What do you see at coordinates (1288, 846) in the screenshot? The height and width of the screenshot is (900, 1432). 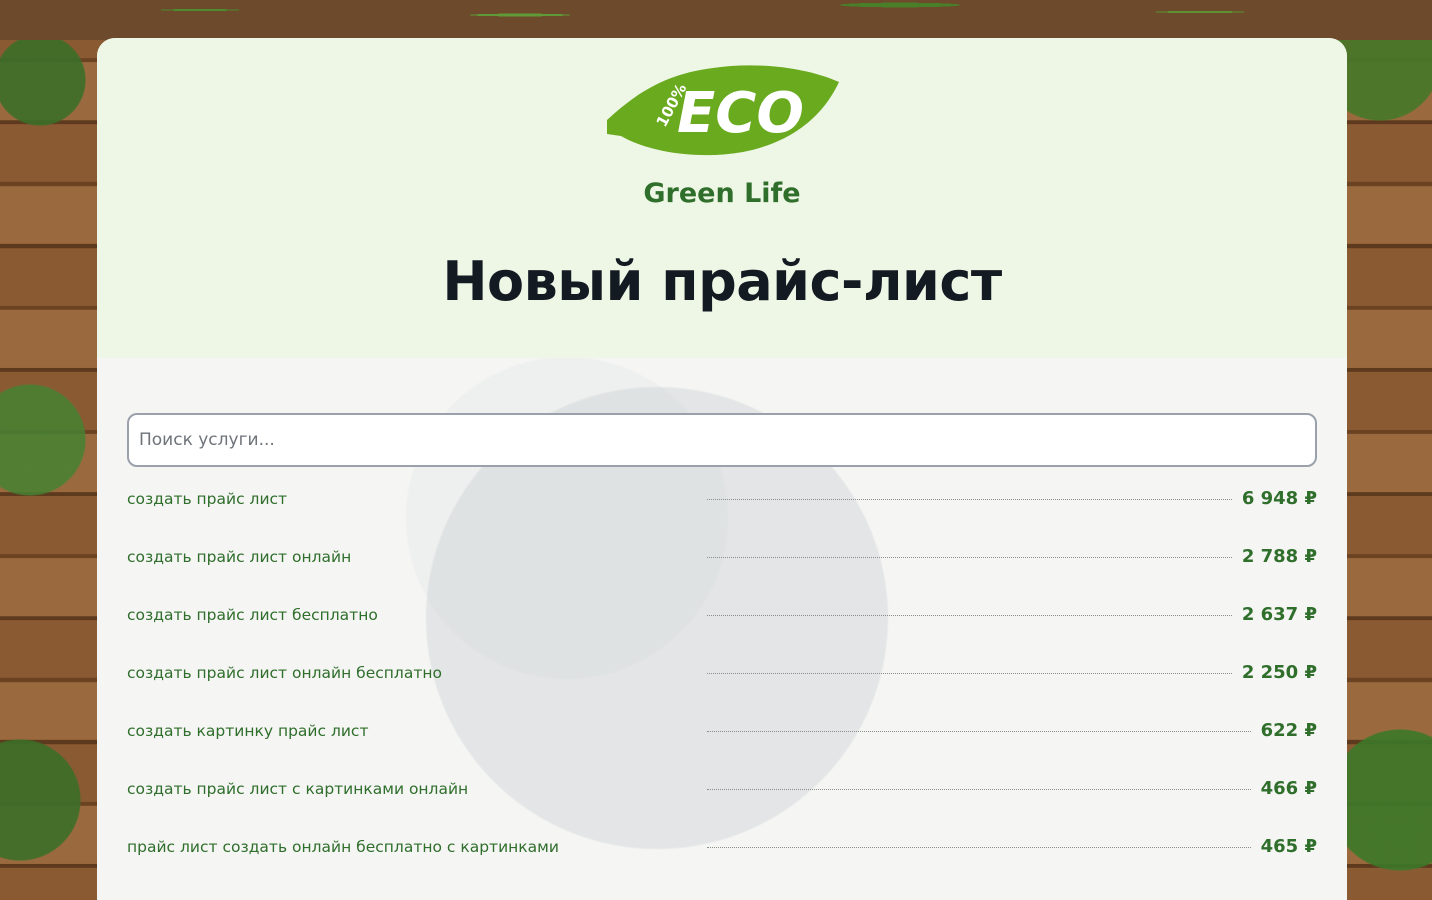 I see `service-price: 465 ₽` at bounding box center [1288, 846].